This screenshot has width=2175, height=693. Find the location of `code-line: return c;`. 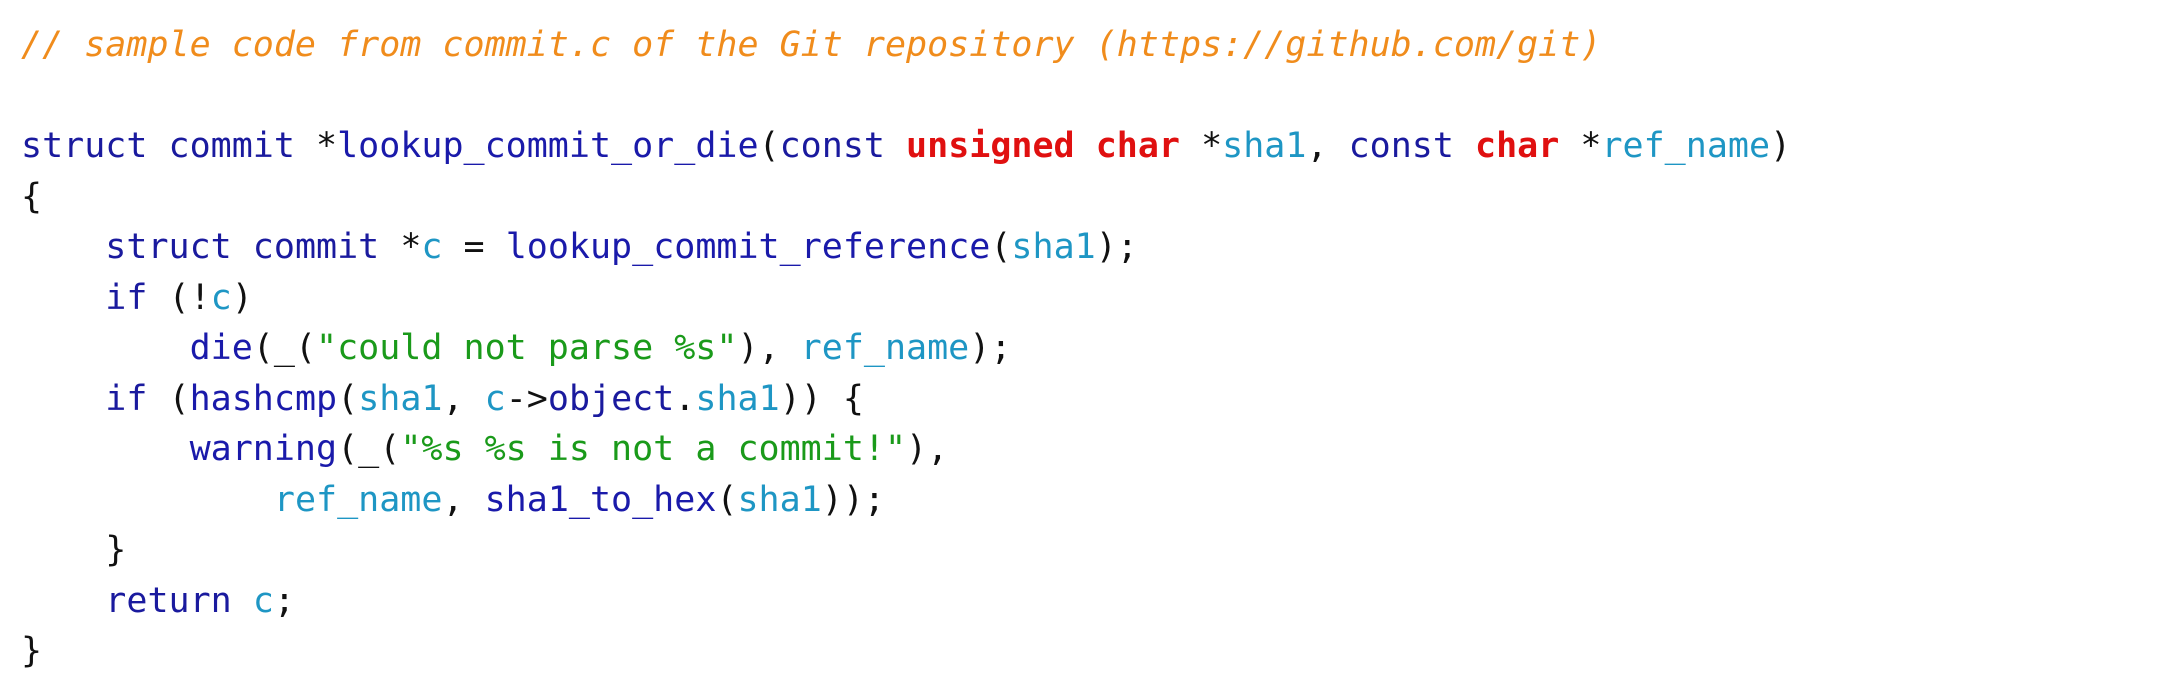

code-line: return c; is located at coordinates (906, 601).